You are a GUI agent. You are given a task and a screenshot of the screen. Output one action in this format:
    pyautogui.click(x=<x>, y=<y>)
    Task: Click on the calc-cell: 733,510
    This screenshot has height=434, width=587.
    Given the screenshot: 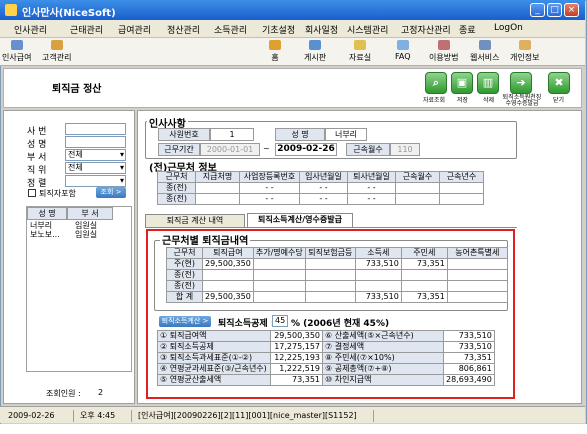 What is the action you would take?
    pyautogui.click(x=378, y=264)
    